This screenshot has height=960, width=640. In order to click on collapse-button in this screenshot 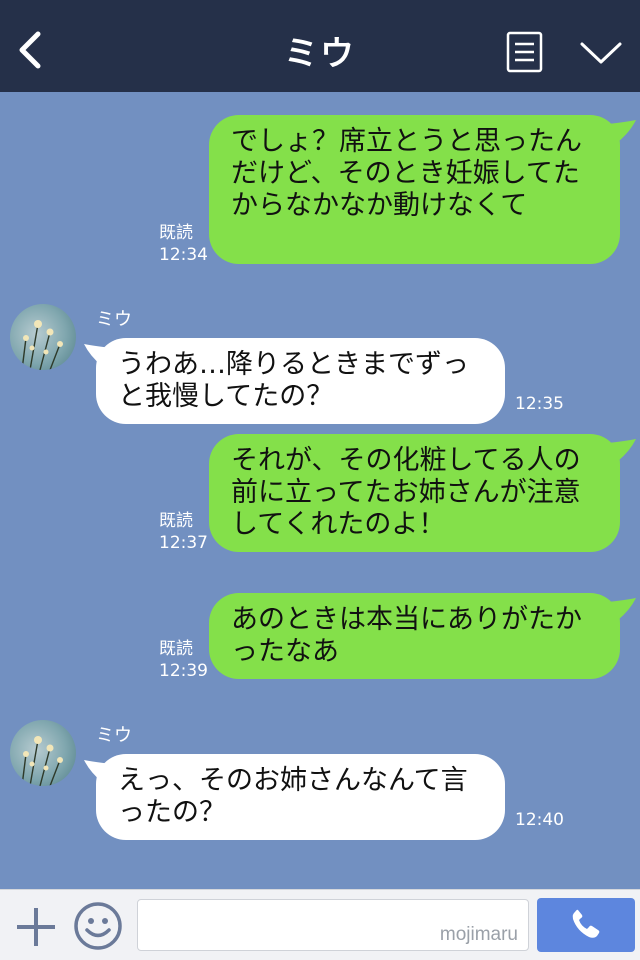, I will do `click(601, 53)`.